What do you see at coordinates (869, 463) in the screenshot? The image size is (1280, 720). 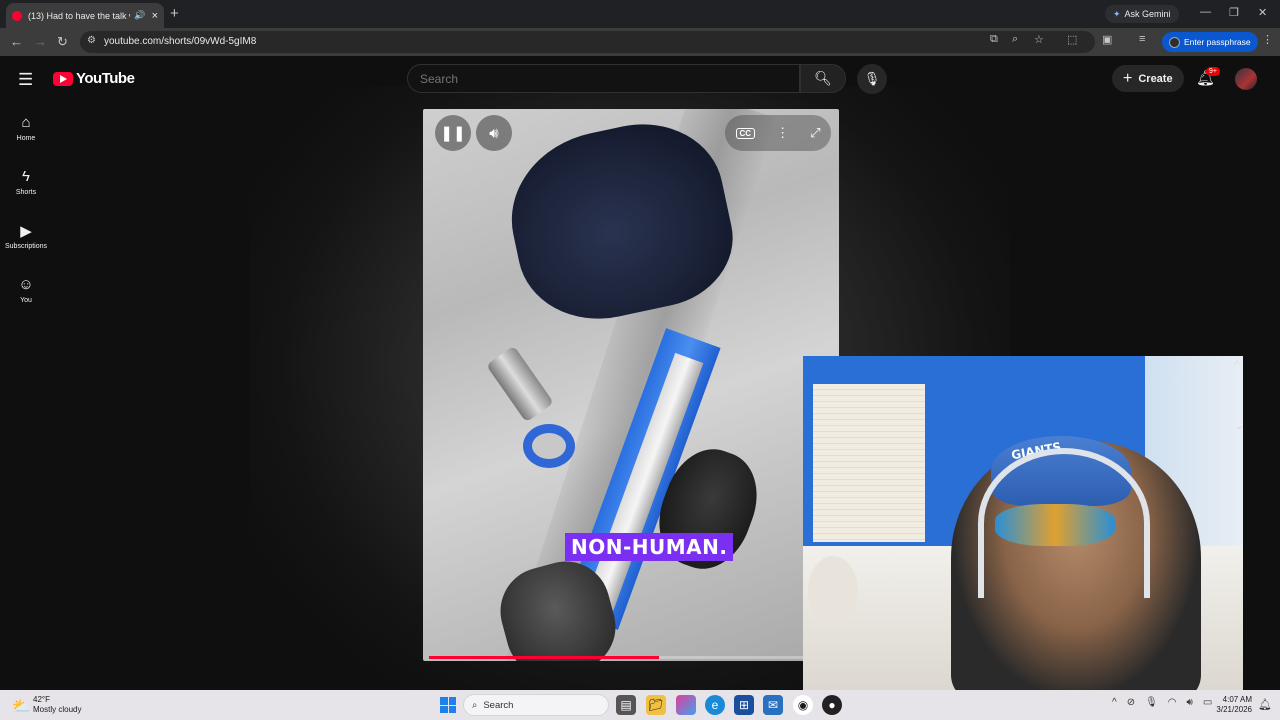 I see `webcam-window-blinds` at bounding box center [869, 463].